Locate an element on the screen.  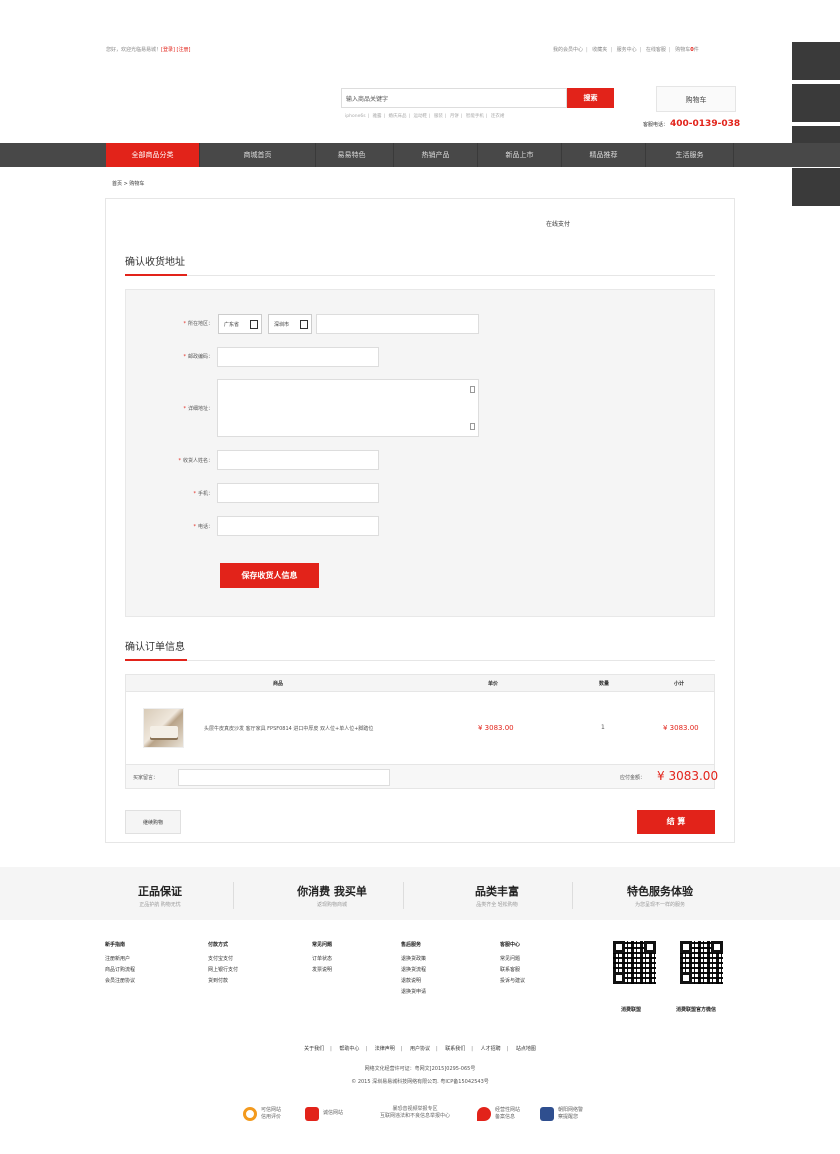
guarantee-authentic: 正品保证 正品护航 购物无忧 is located at coordinates (160, 896).